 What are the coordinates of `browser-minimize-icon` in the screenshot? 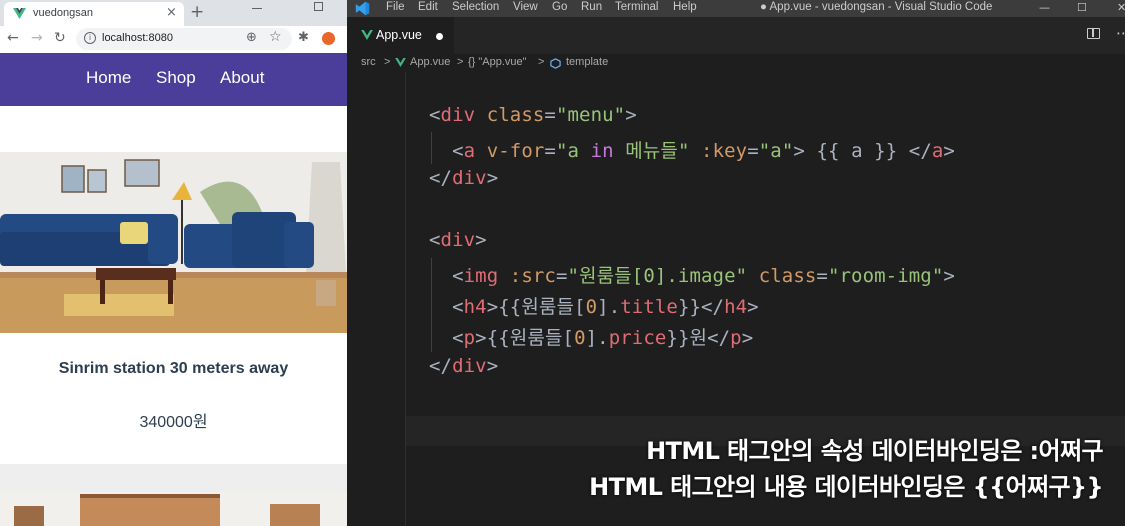 It's located at (257, 8).